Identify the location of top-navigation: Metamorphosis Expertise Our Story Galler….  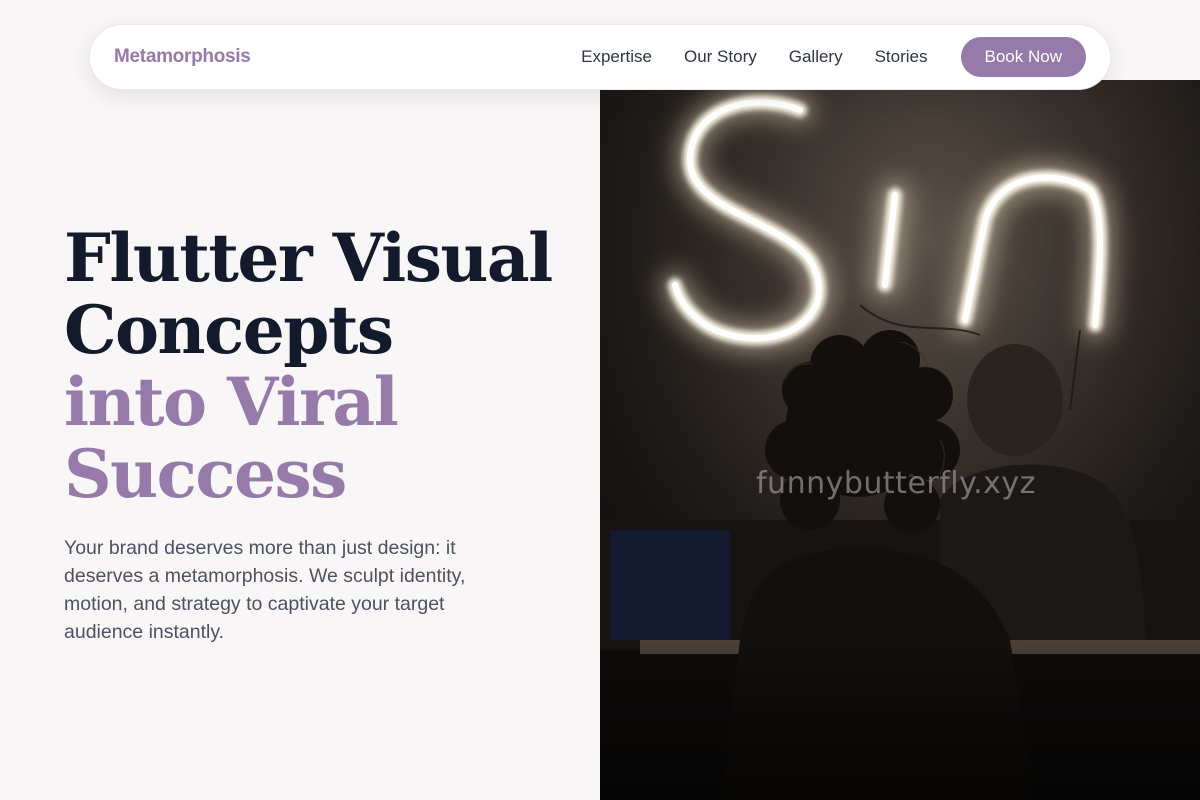
(600, 57).